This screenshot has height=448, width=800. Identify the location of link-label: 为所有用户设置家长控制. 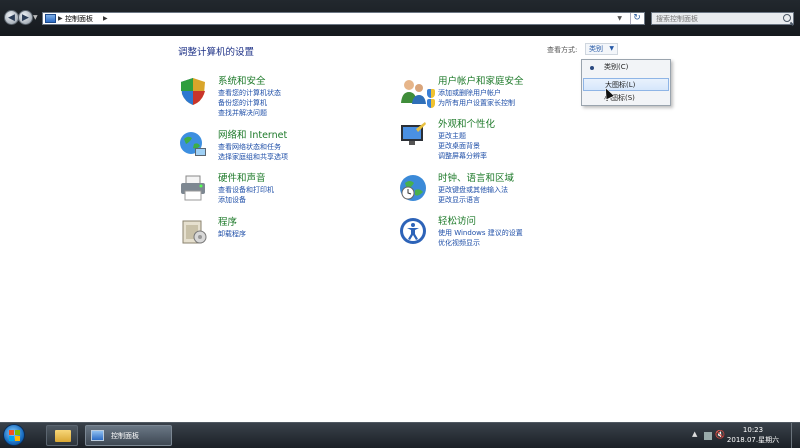
(476, 103).